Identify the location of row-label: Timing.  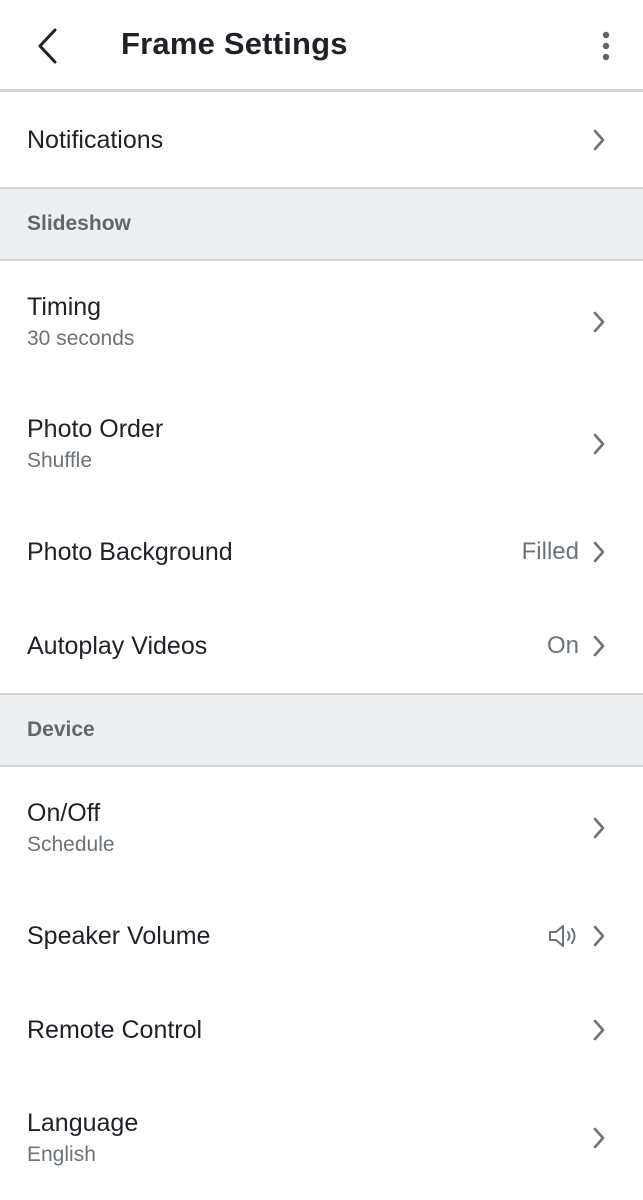
(64, 307).